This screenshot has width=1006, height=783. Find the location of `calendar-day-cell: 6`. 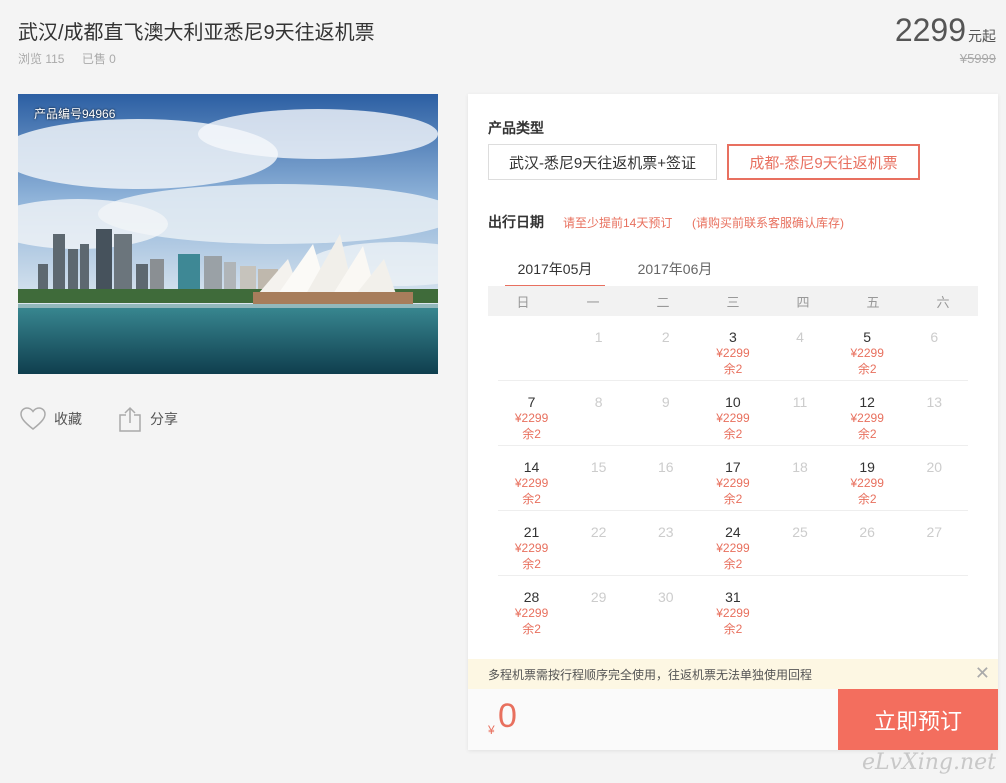

calendar-day-cell: 6 is located at coordinates (934, 348).